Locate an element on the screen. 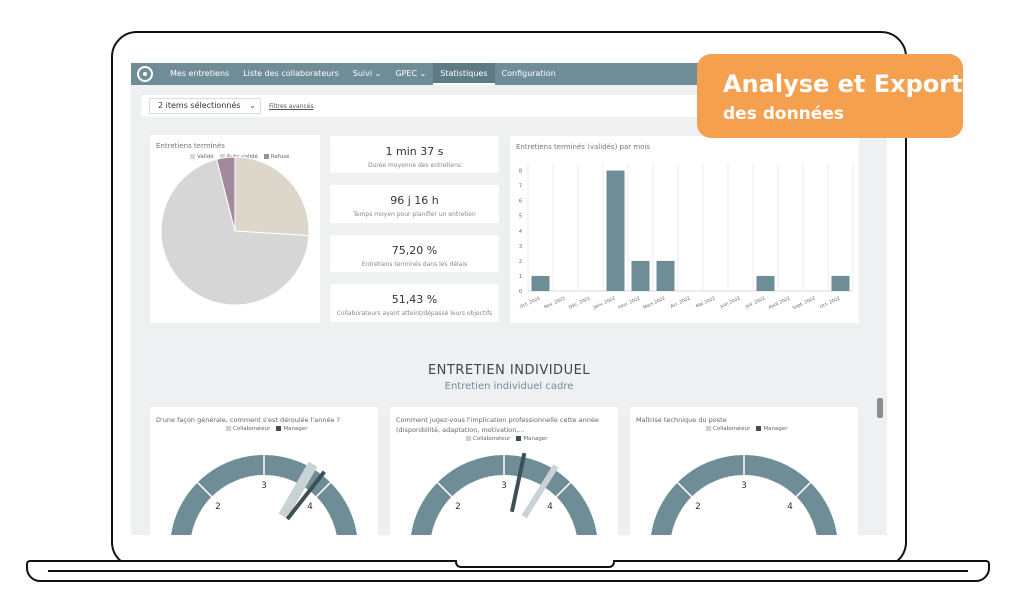 This screenshot has width=1015, height=614. x-tick-label: Mars 2022 is located at coordinates (654, 303).